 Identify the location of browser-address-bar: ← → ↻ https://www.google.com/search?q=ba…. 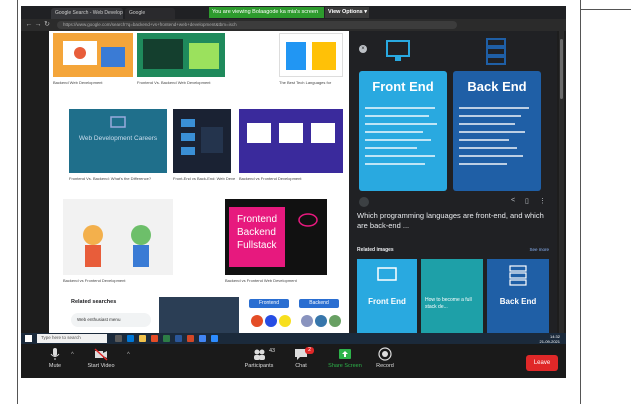
(293, 25).